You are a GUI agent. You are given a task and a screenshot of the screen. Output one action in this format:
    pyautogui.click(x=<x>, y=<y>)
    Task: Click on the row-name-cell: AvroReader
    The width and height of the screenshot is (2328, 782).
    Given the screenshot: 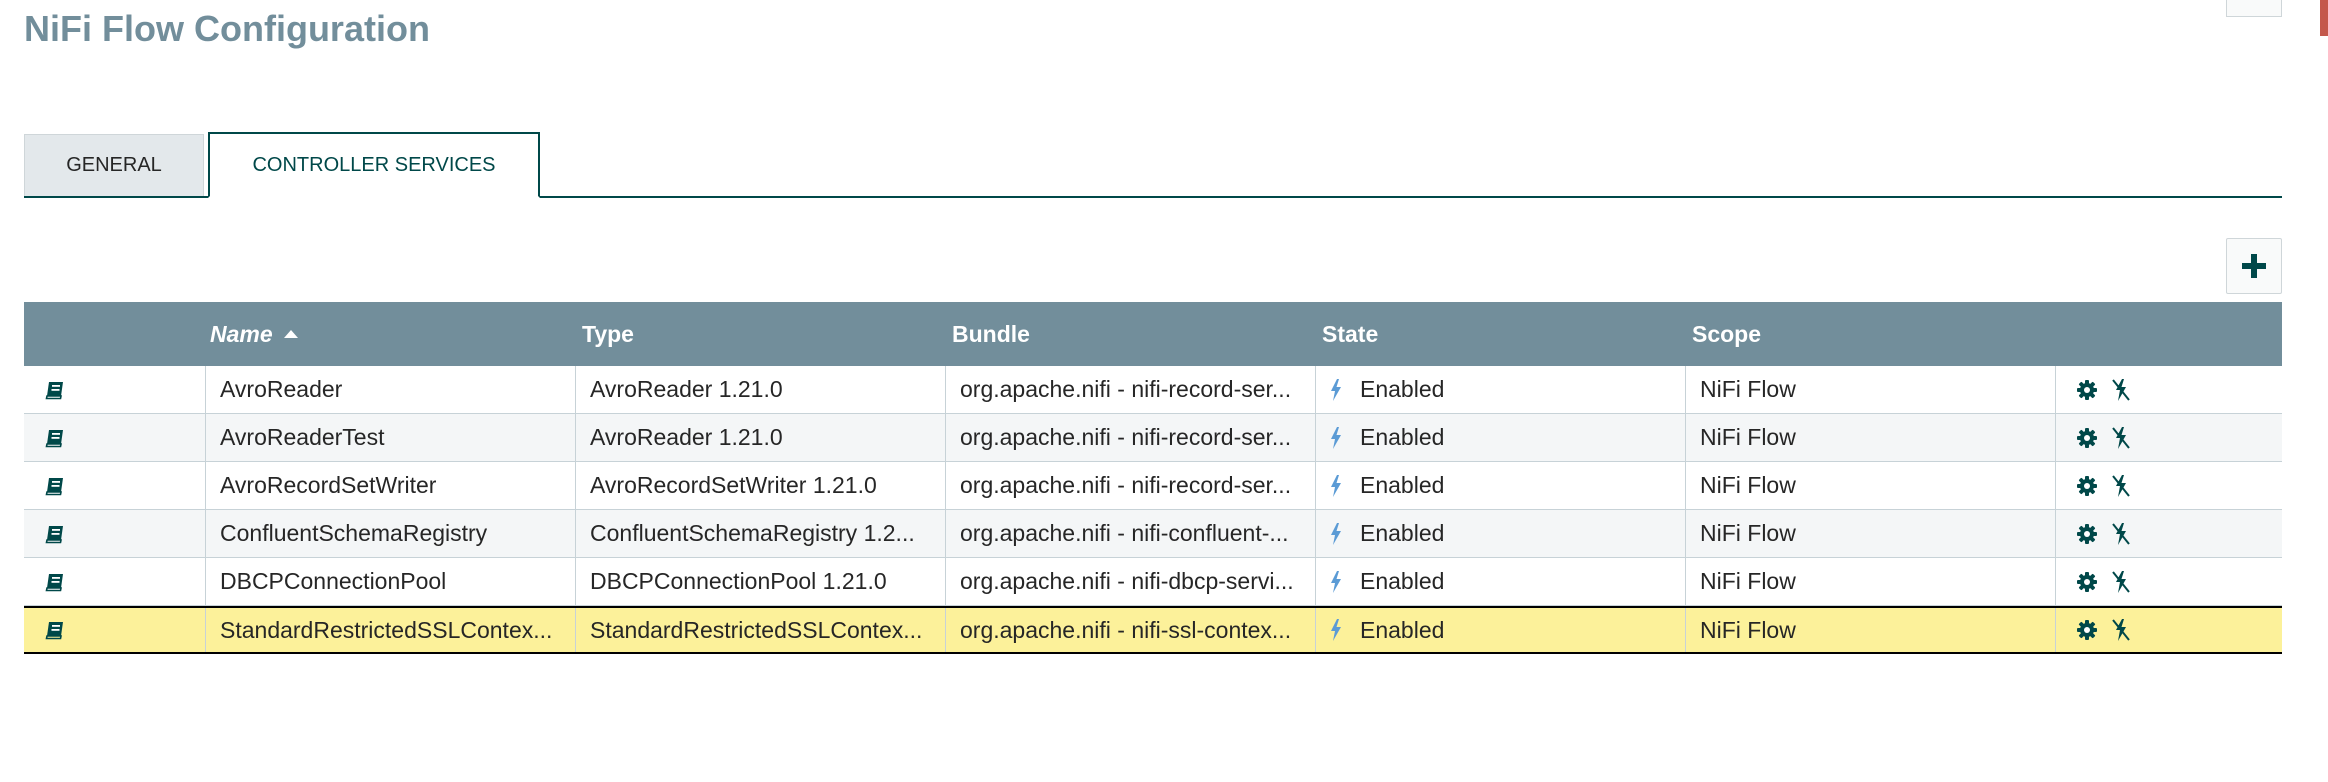 What is the action you would take?
    pyautogui.click(x=391, y=389)
    